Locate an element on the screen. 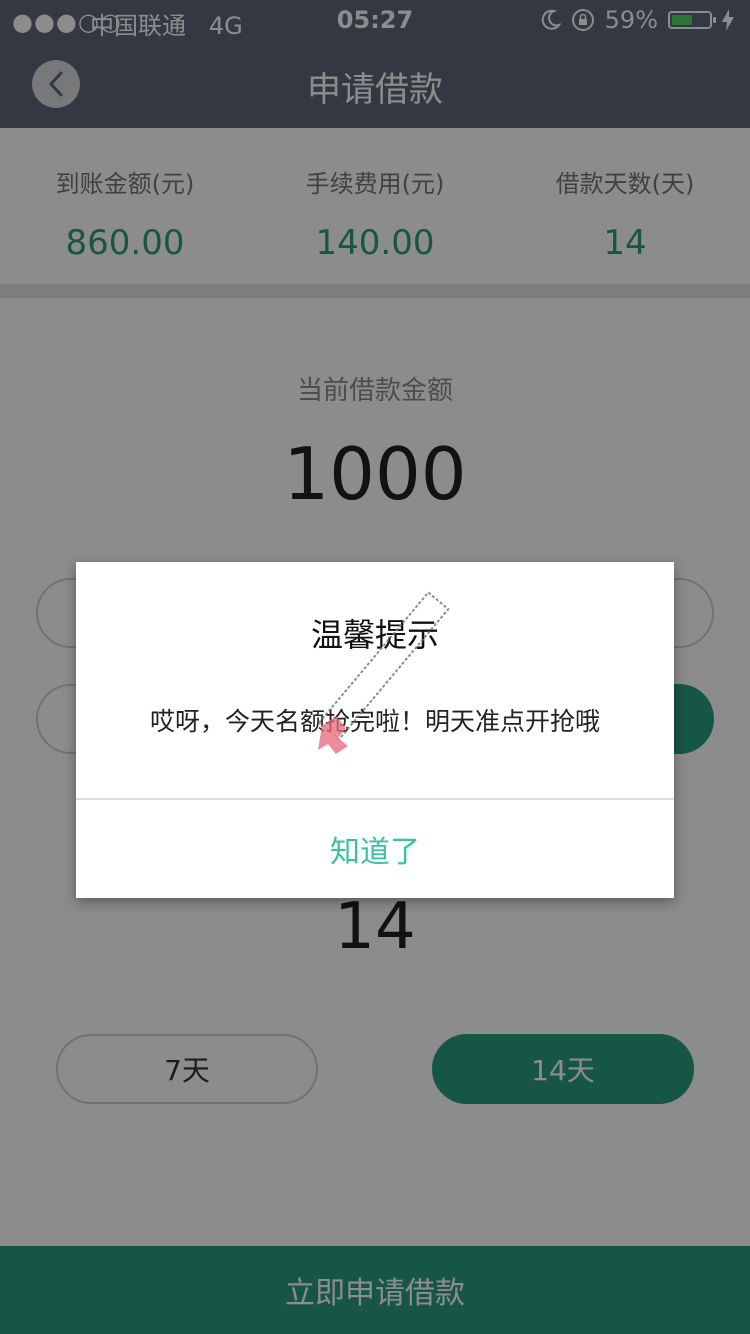 Image resolution: width=750 pixels, height=1334 pixels. dialog-ok-button: 知道了 is located at coordinates (375, 849).